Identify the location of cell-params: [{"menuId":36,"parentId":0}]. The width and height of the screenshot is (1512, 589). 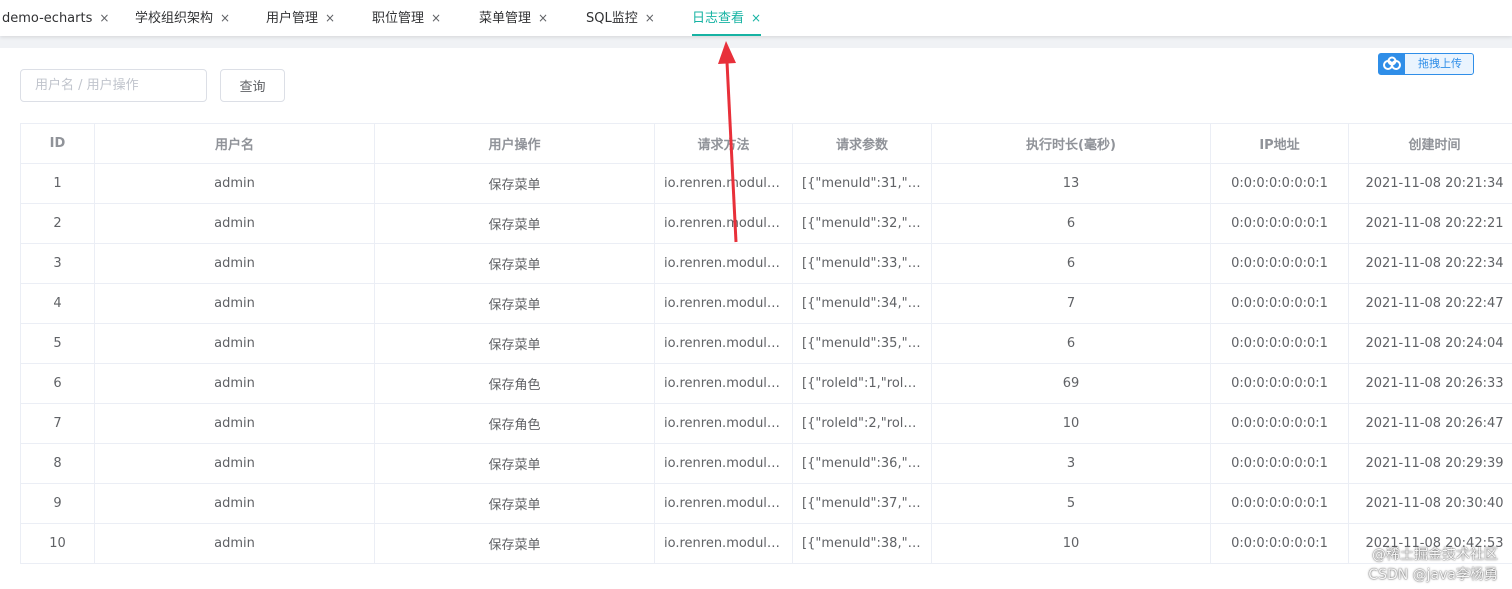
(862, 463).